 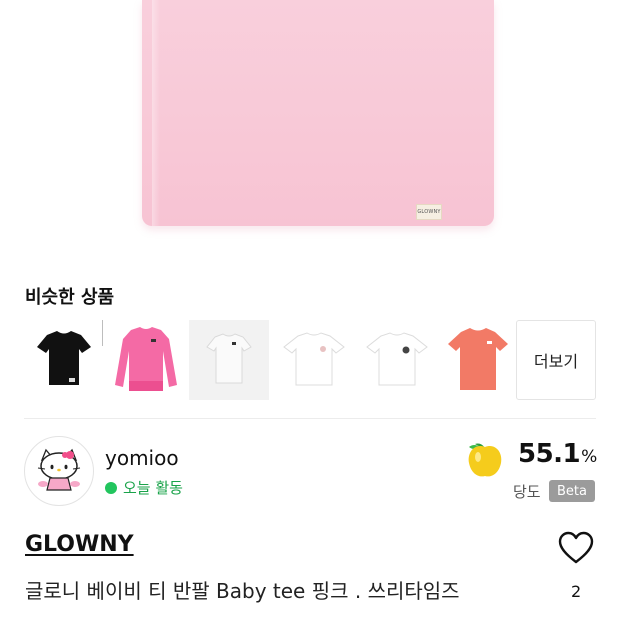 I want to click on pink-longsleeve-icon, so click(x=146, y=359).